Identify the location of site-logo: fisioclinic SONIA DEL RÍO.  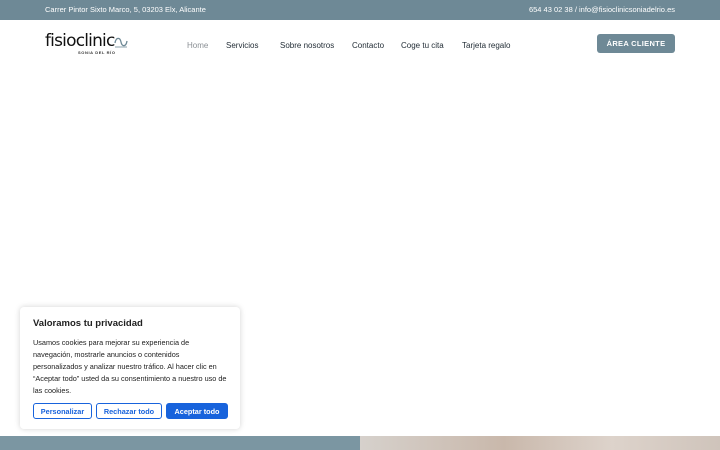
(90, 44).